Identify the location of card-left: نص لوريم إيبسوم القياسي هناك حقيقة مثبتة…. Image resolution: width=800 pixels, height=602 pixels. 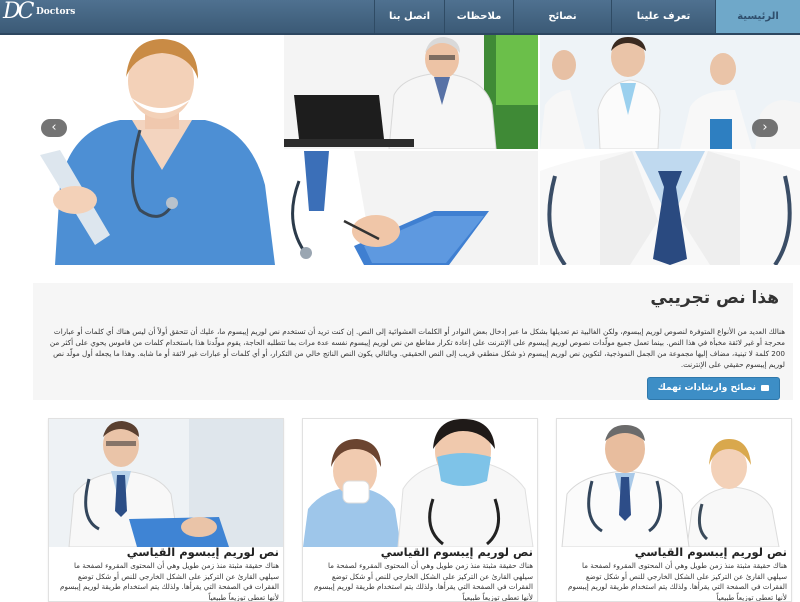
(166, 510).